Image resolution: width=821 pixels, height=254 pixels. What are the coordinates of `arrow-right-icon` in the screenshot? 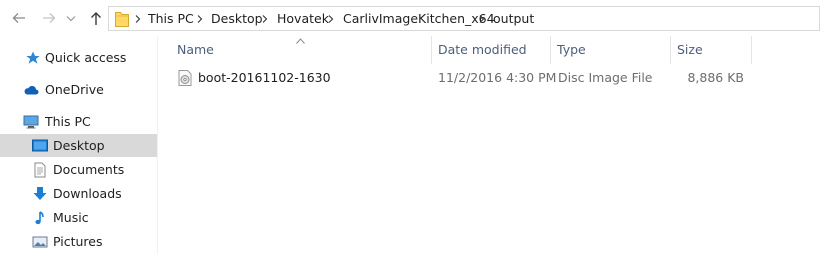 It's located at (49, 18).